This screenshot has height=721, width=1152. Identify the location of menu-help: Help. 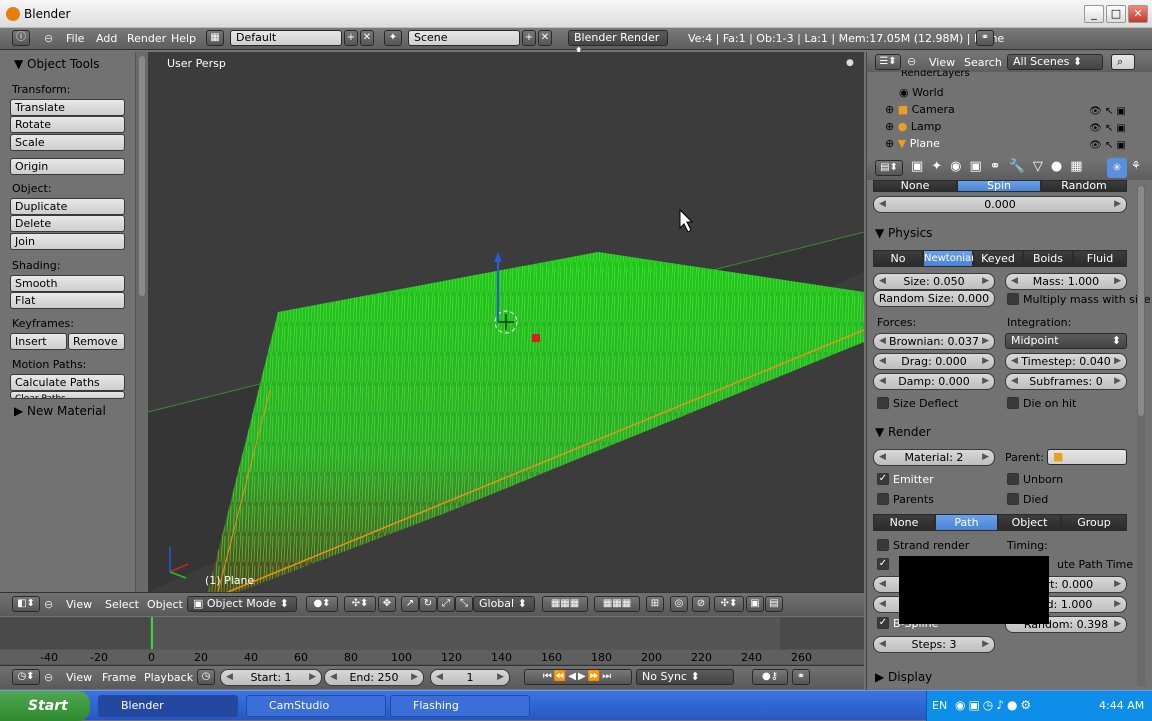
(183, 38).